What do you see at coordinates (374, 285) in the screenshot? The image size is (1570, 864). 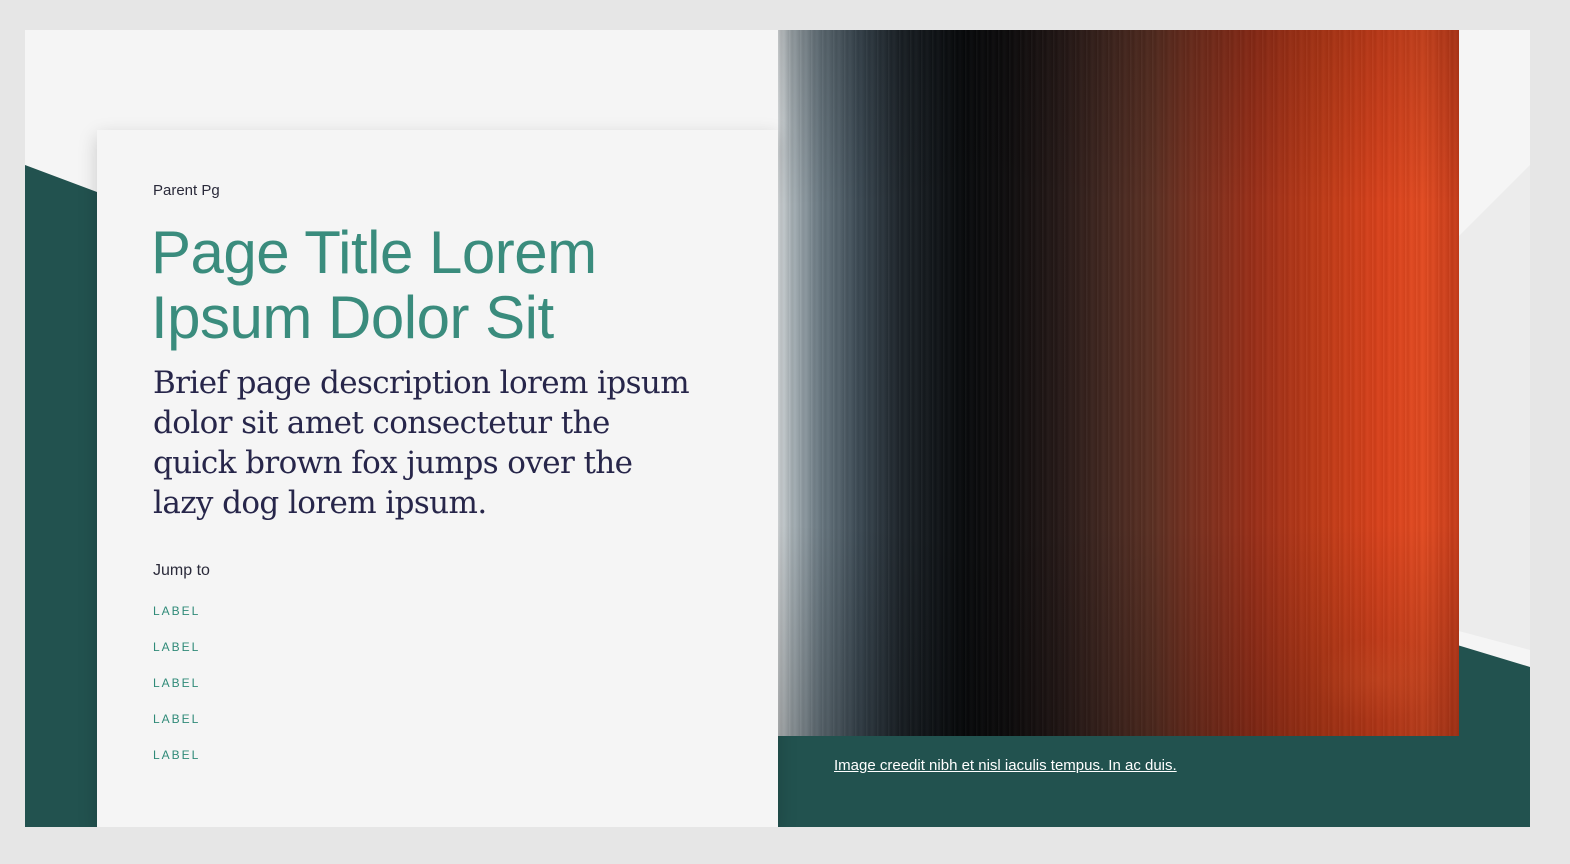 I see `page-title: Page Title Lorem Ipsum Dolor Sit` at bounding box center [374, 285].